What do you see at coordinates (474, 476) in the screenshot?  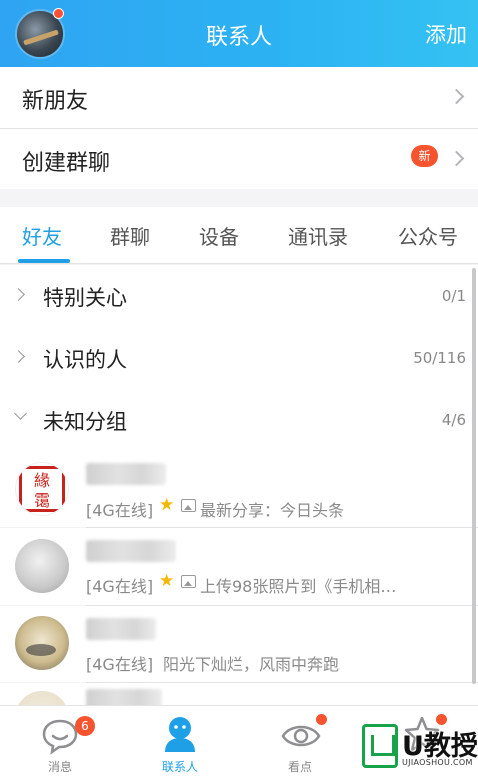 I see `scrollbar` at bounding box center [474, 476].